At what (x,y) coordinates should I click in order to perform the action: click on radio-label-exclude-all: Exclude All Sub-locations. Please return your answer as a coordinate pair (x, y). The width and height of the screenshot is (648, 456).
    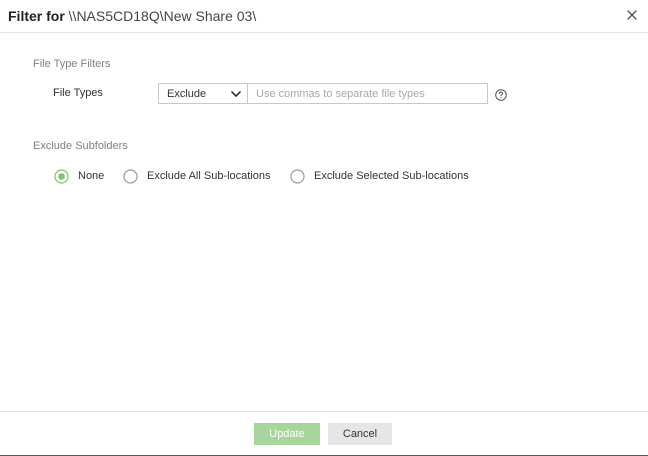
    Looking at the image, I should click on (209, 176).